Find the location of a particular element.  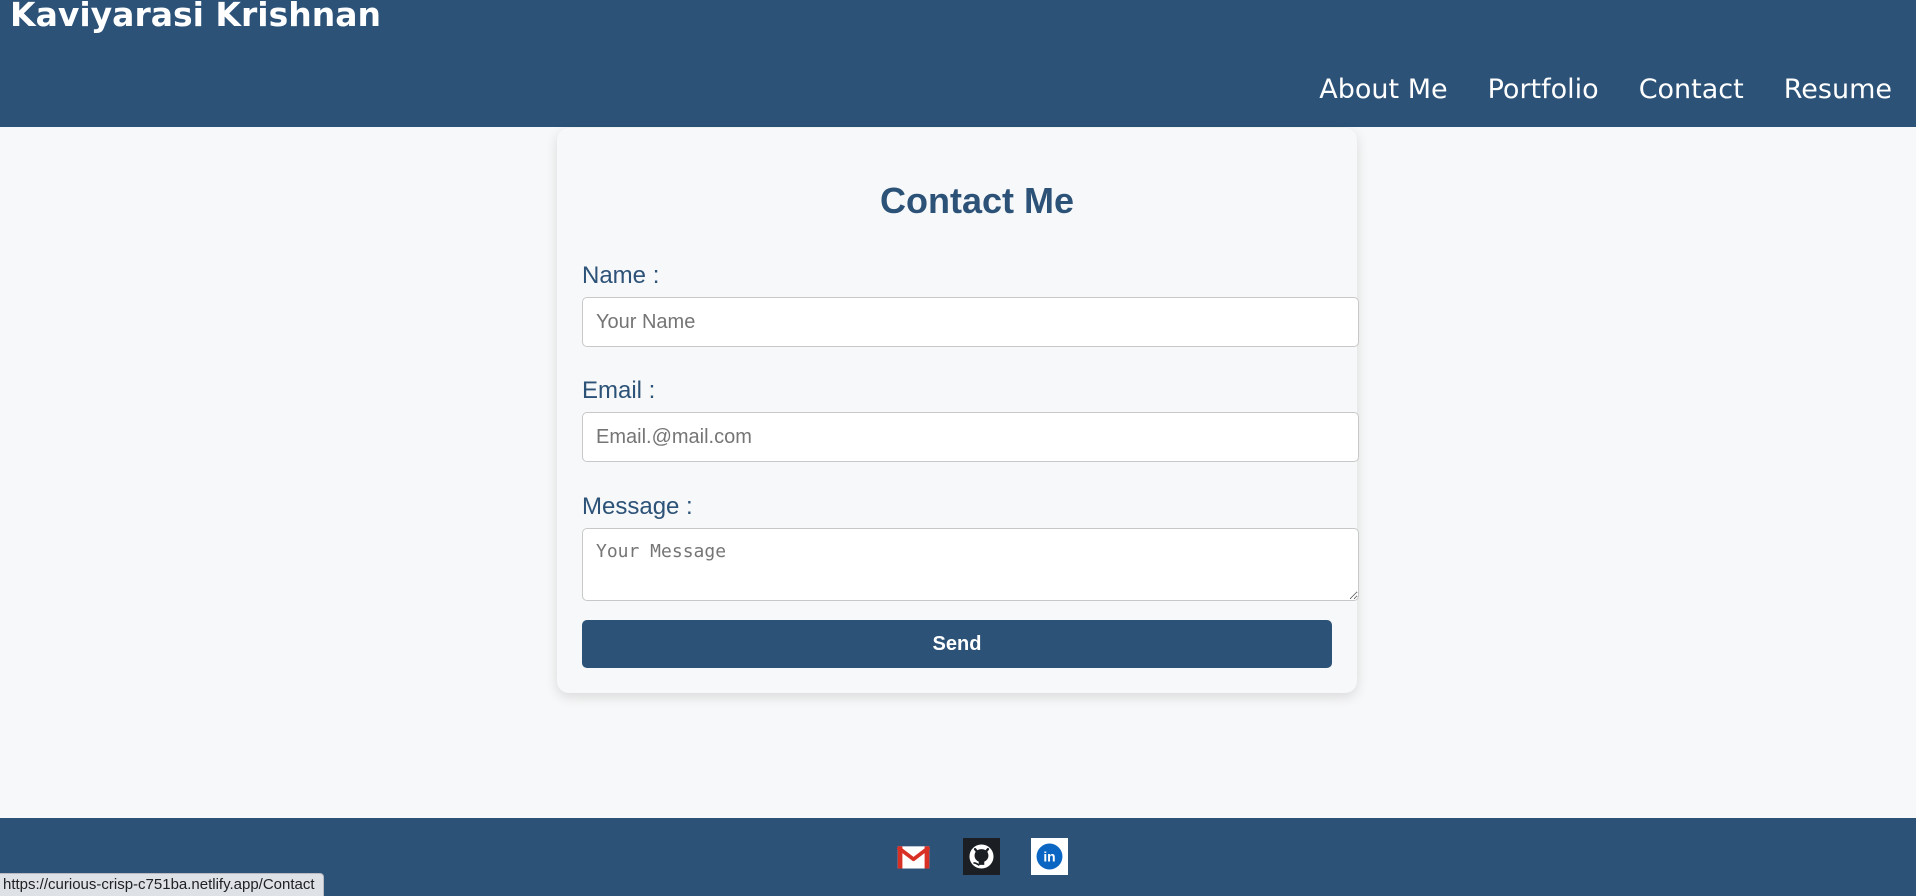

email-label: Email : is located at coordinates (619, 390).